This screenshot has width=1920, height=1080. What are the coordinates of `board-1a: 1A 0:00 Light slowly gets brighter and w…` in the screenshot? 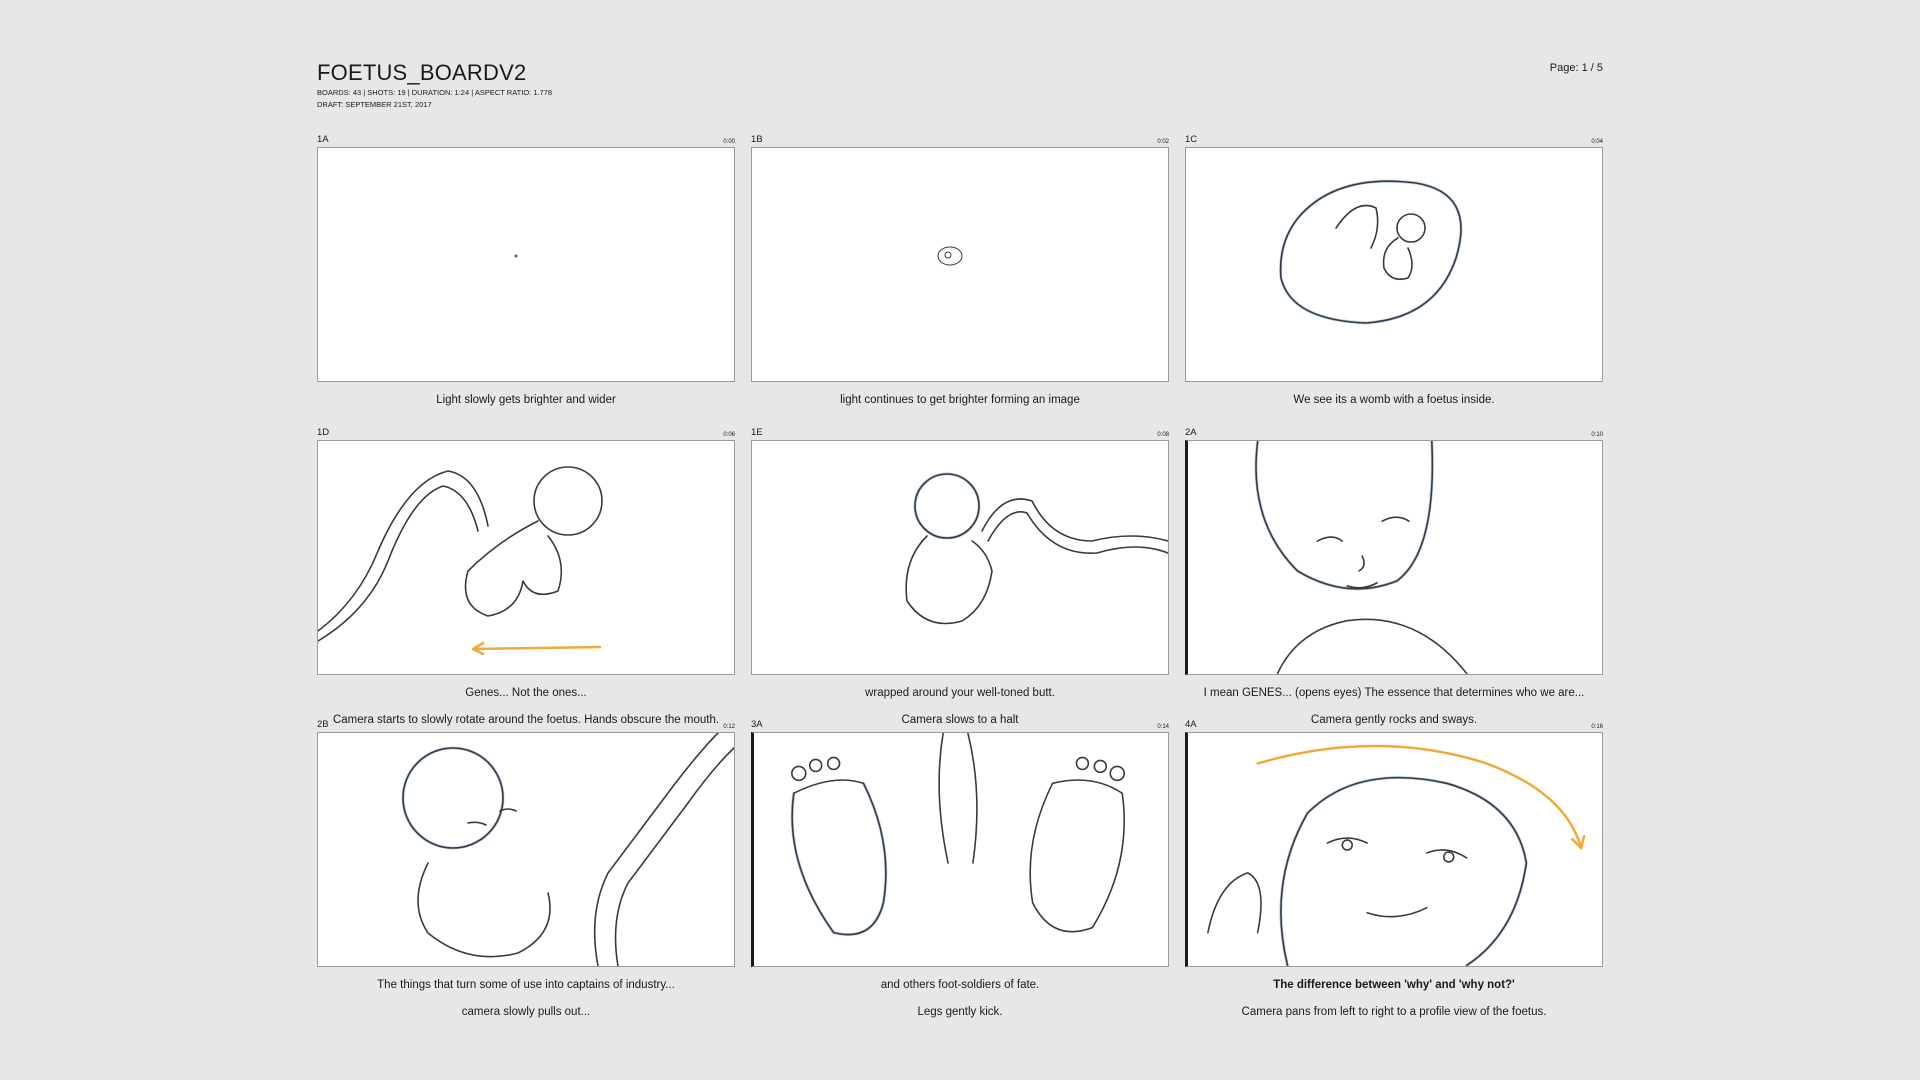 It's located at (526, 270).